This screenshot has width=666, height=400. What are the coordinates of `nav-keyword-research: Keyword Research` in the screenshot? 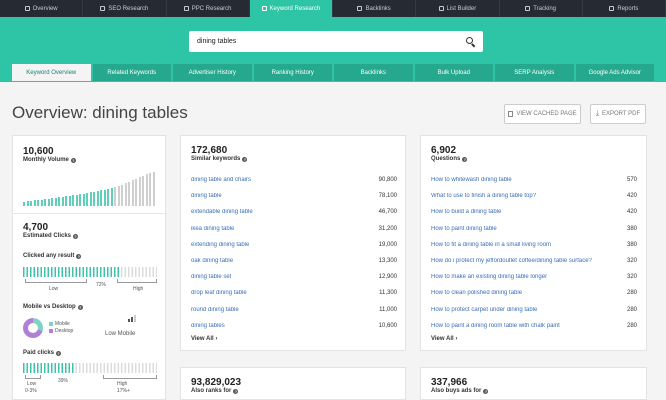 It's located at (291, 8).